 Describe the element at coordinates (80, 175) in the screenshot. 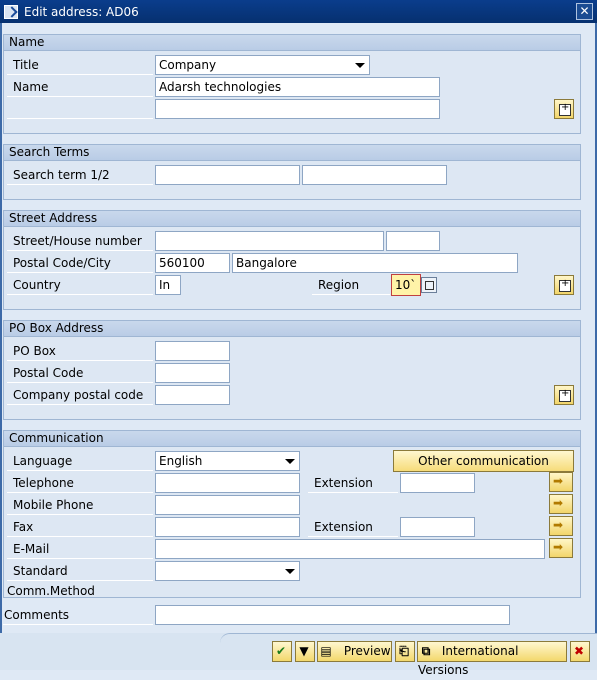

I see `search-term-label: Search term 1/2` at that location.